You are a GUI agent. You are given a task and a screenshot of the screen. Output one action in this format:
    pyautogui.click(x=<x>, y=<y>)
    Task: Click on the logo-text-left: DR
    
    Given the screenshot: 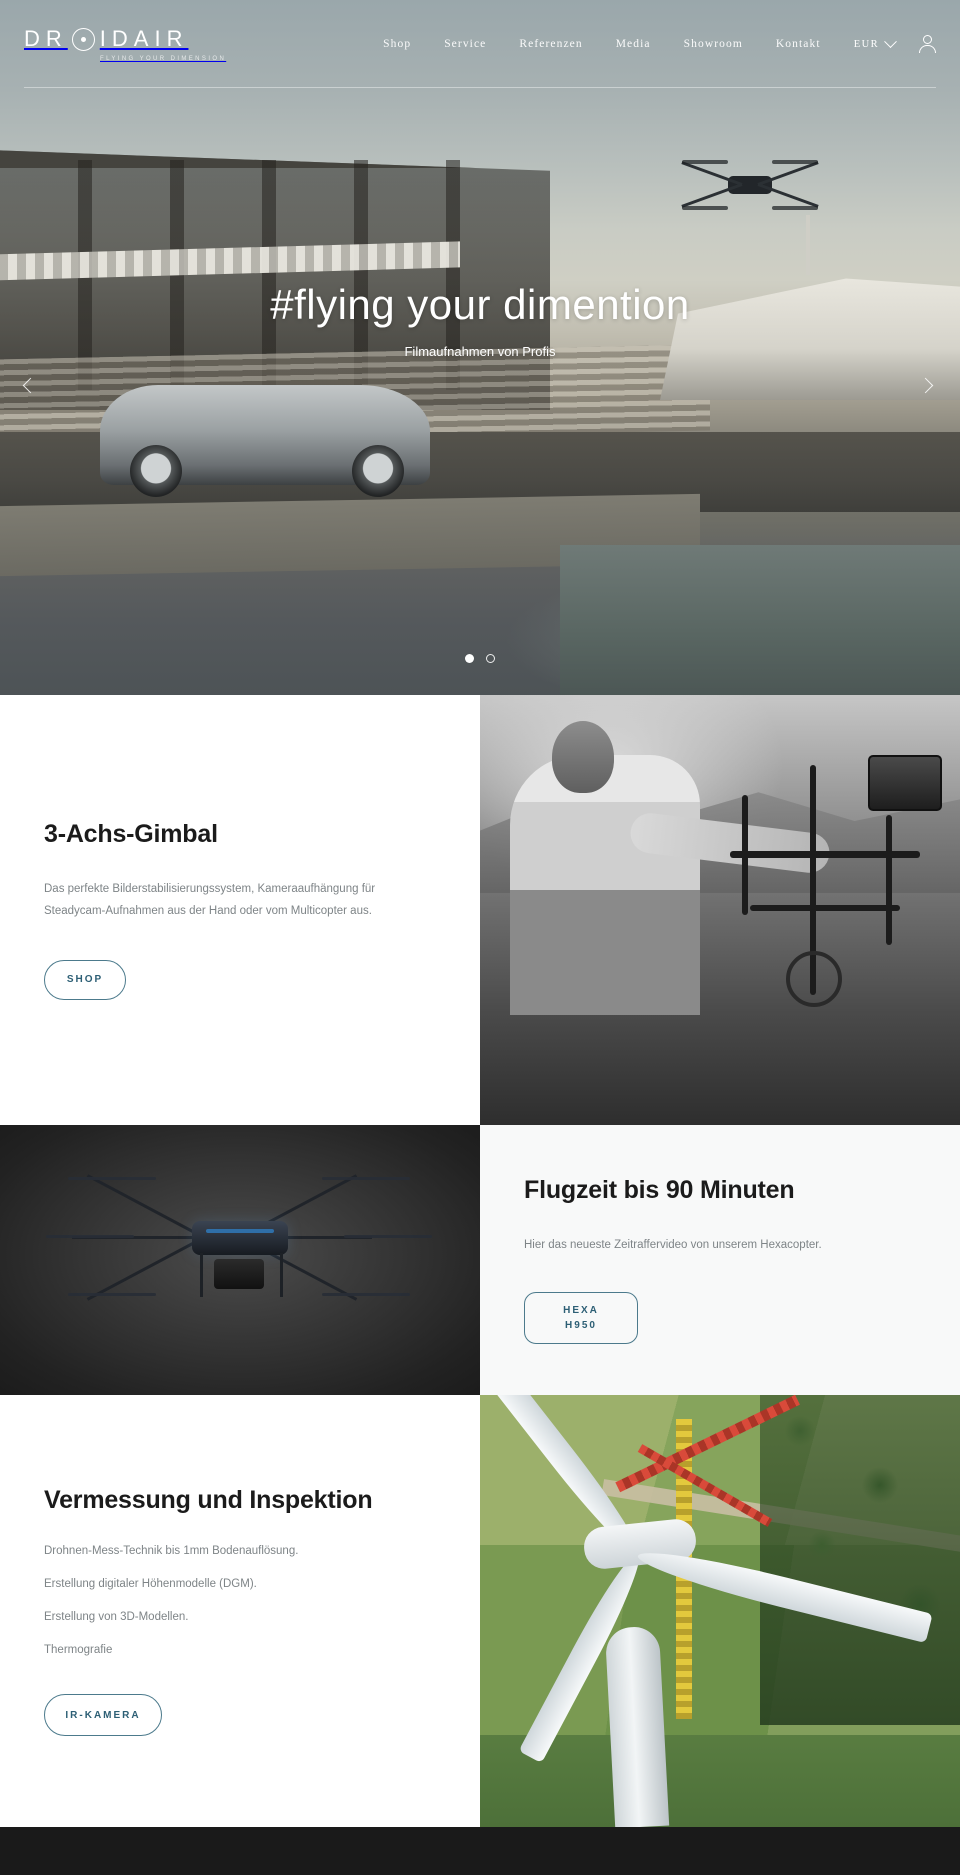 What is the action you would take?
    pyautogui.click(x=46, y=38)
    